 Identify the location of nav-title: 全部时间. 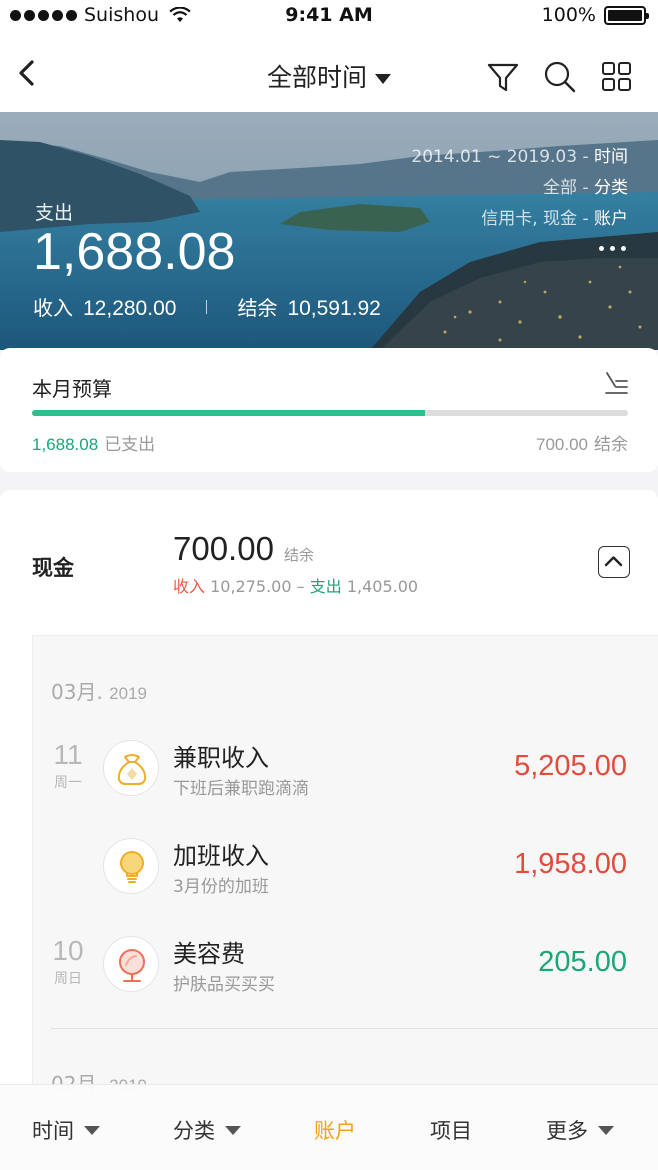
(316, 77).